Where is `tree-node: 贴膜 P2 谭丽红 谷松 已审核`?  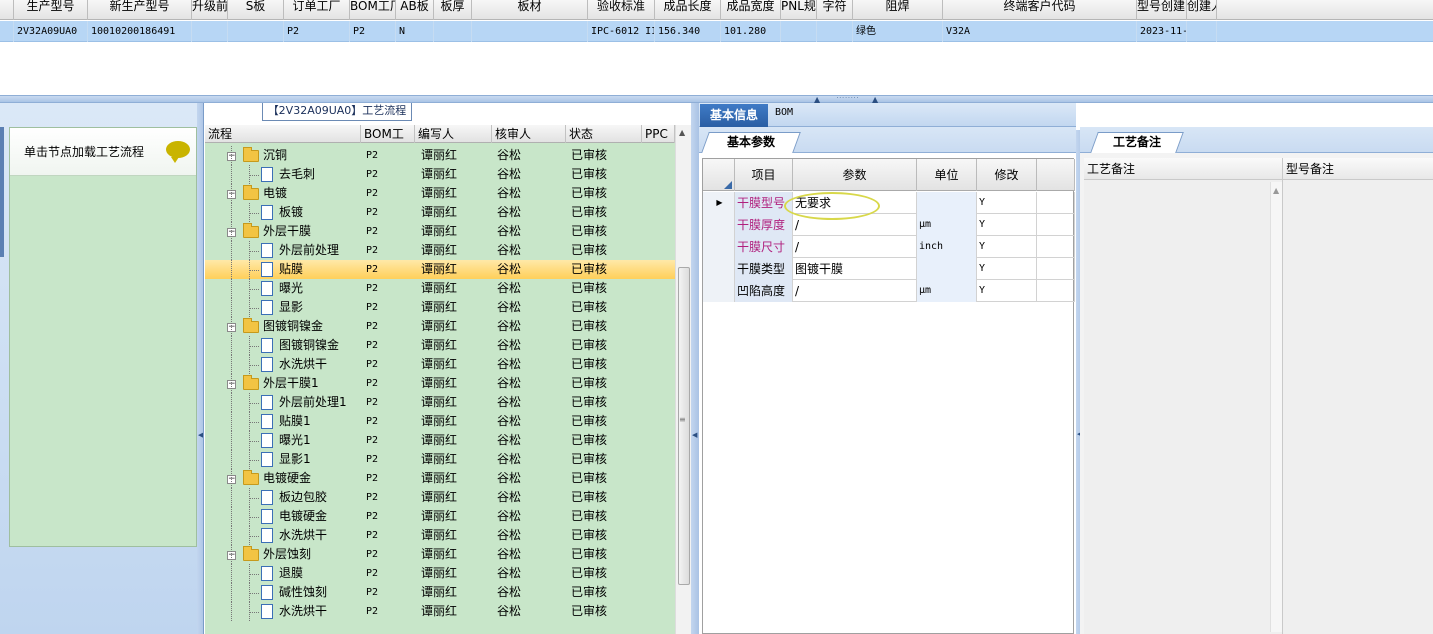 tree-node: 贴膜 P2 谭丽红 谷松 已审核 is located at coordinates (440, 269).